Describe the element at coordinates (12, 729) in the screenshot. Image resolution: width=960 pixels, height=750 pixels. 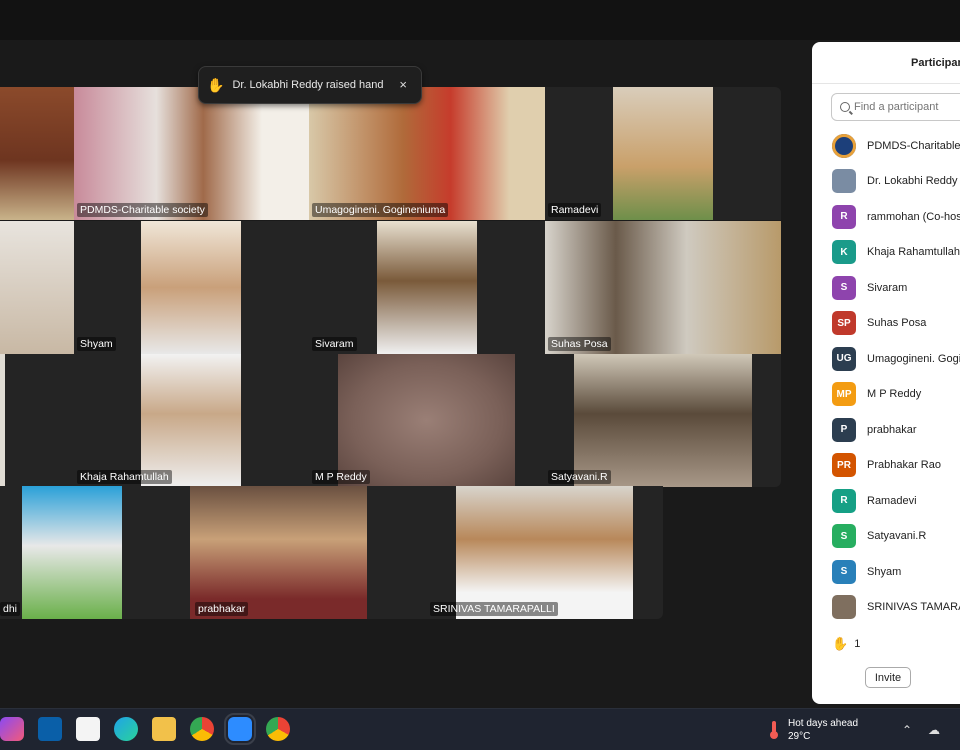
I see `copilot-icon` at that location.